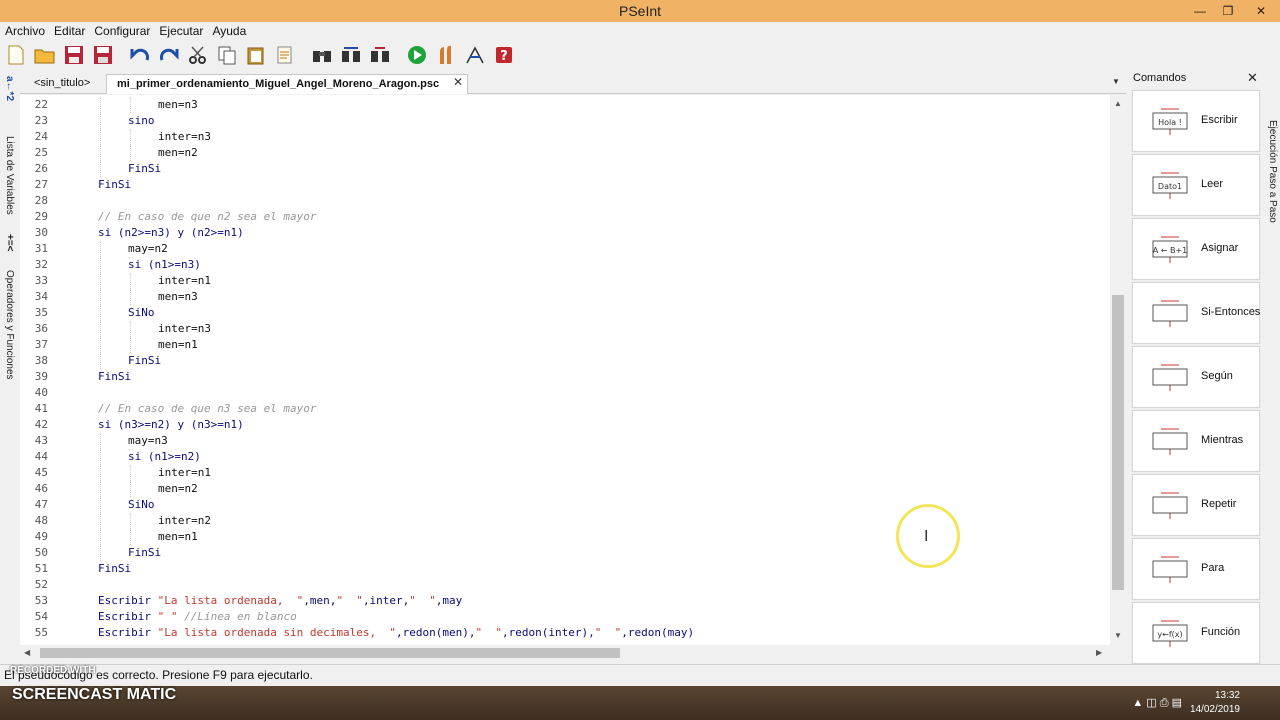 The image size is (1280, 720). What do you see at coordinates (565, 457) in the screenshot?
I see `code-line: 44 si (n1>=n2)` at bounding box center [565, 457].